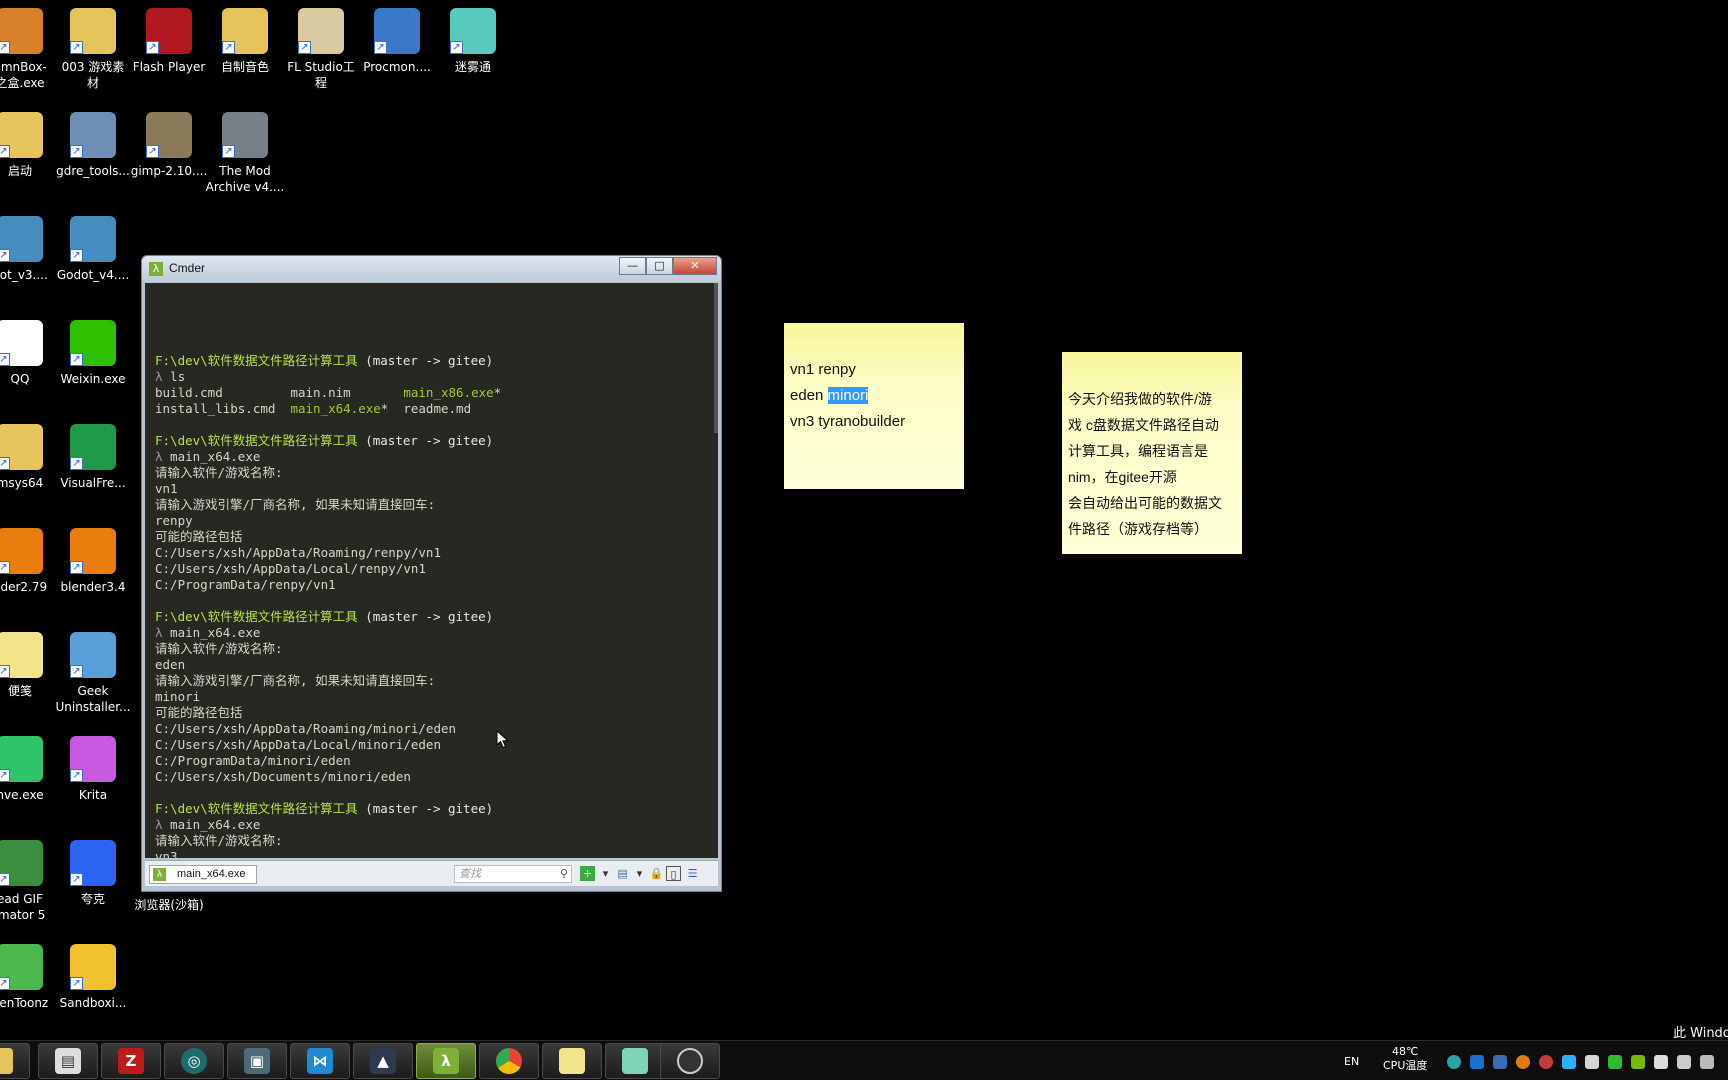  Describe the element at coordinates (436, 841) in the screenshot. I see `terminal-line: 请输入软件/游戏名称:` at that location.